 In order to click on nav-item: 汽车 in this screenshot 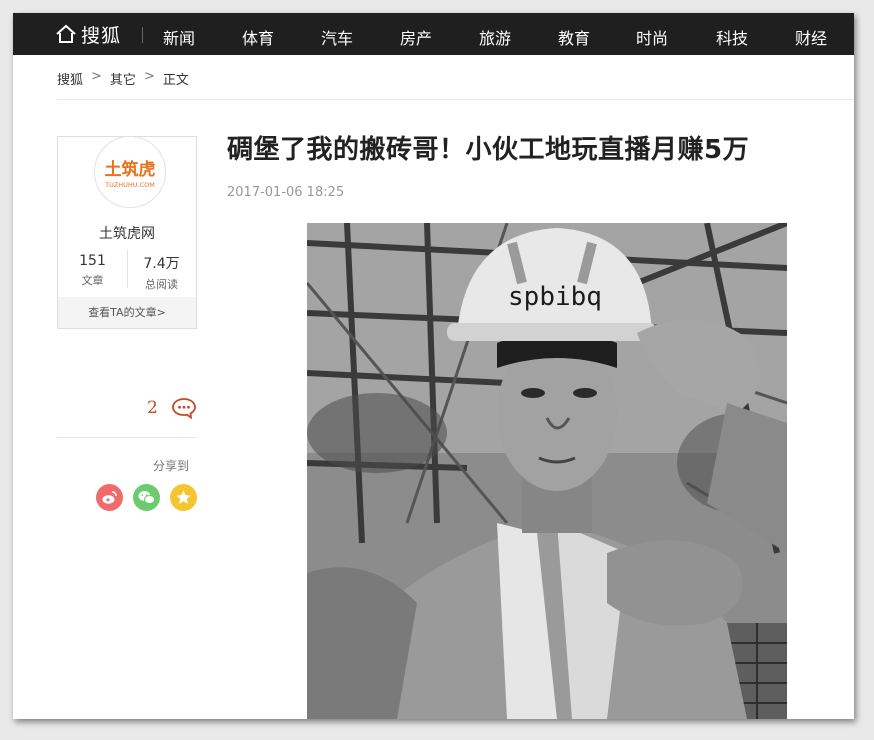, I will do `click(337, 37)`.